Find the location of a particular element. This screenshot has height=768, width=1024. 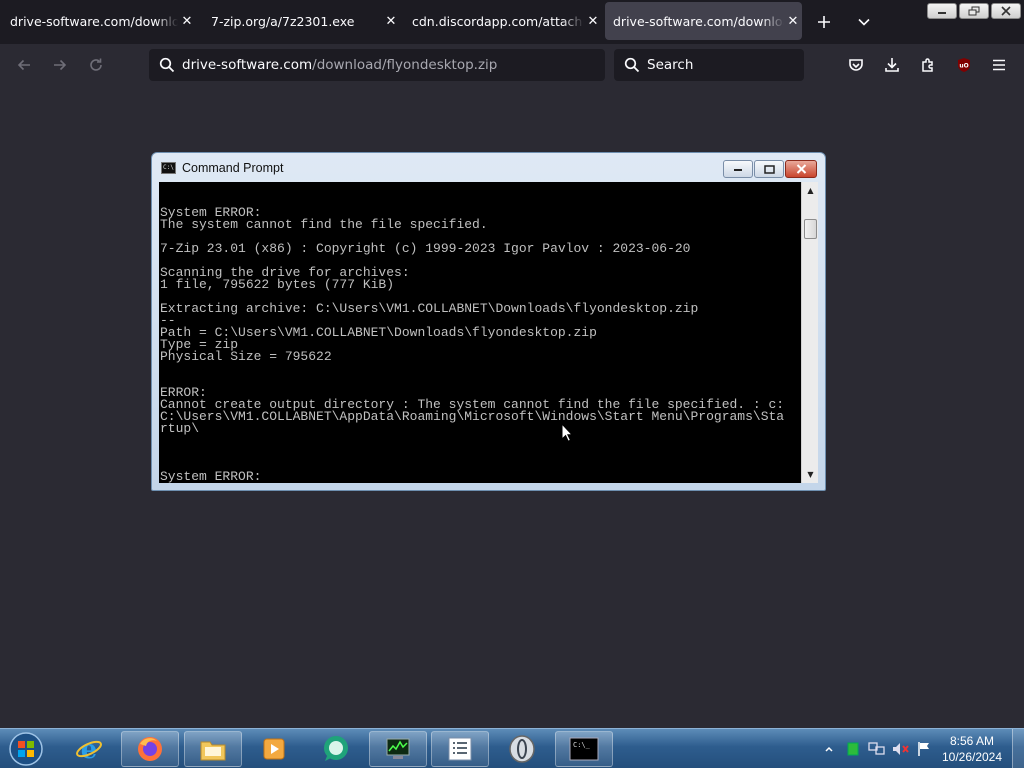

restore-icon is located at coordinates (974, 11).